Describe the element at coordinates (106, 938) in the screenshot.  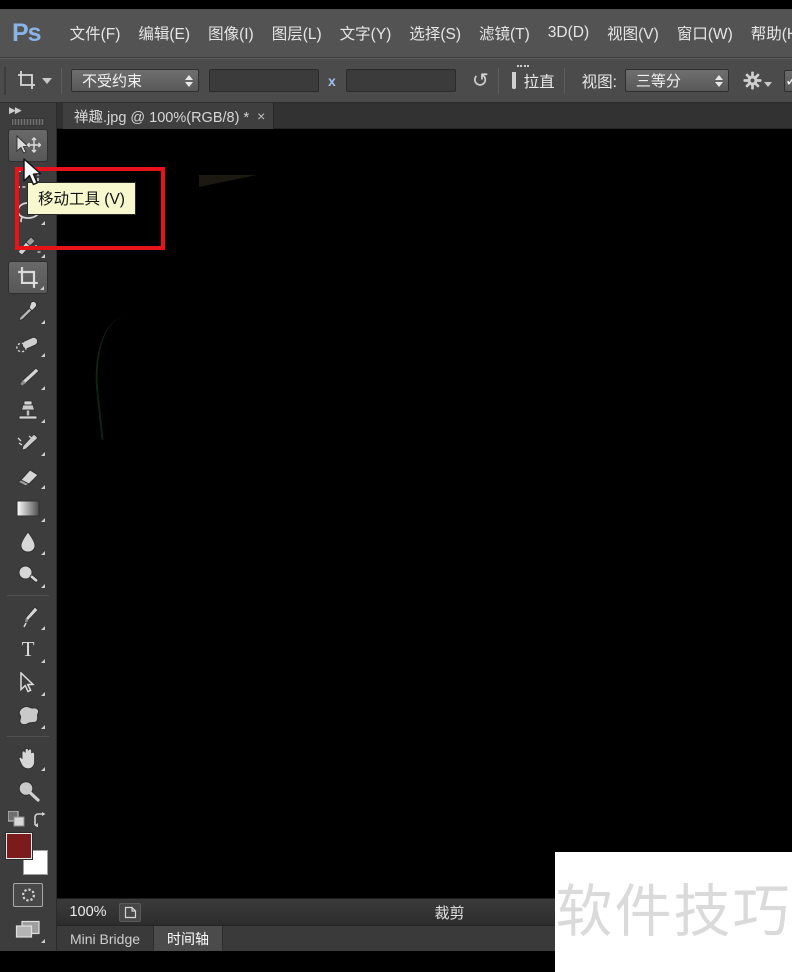
I see `dock-tab-mini-bridge: Mini Bridge` at that location.